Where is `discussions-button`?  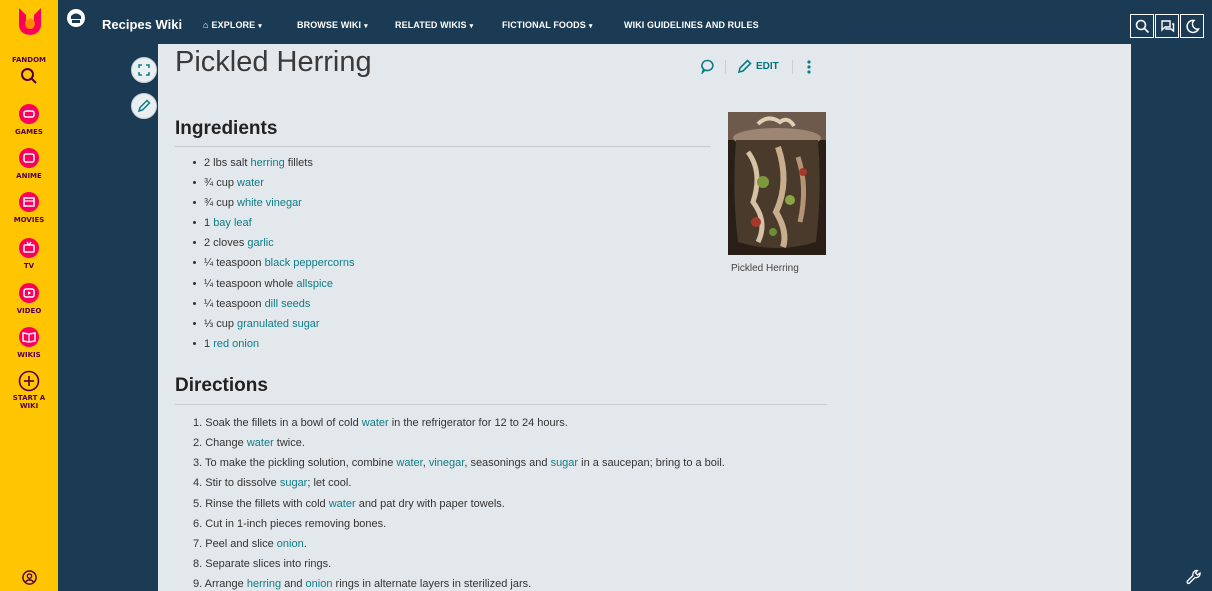 discussions-button is located at coordinates (1167, 26).